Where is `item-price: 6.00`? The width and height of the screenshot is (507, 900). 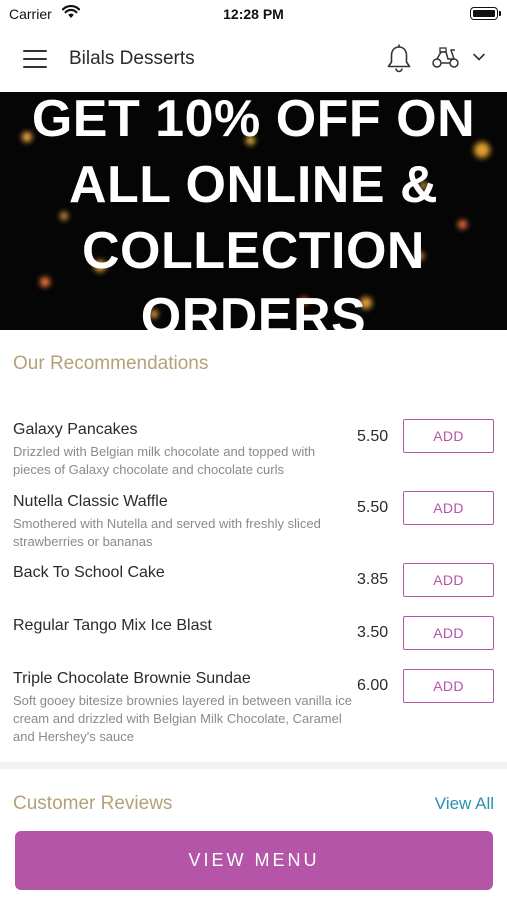
item-price: 6.00 is located at coordinates (373, 685).